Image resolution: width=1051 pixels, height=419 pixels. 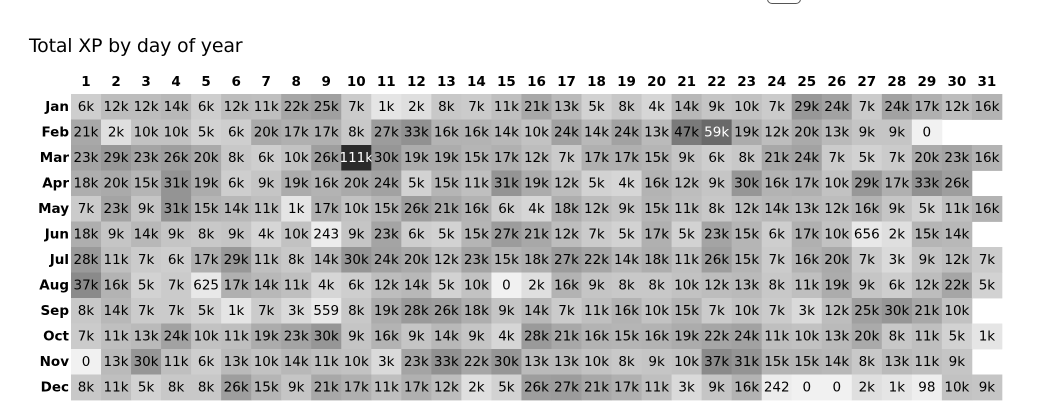 I want to click on cell-value-apr-18: 5k, so click(x=596, y=183).